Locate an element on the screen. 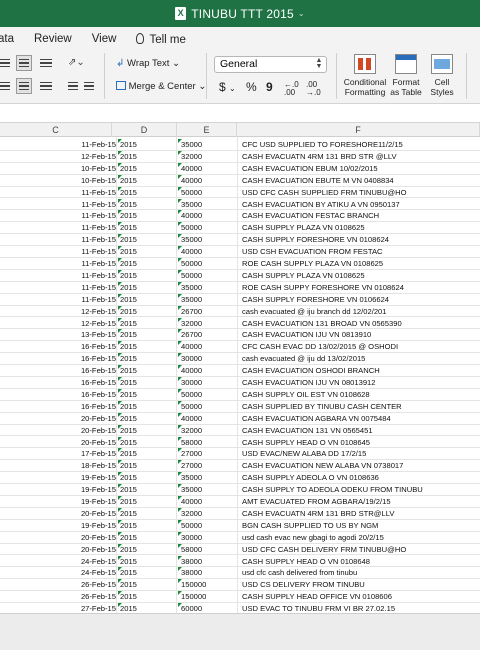  align-center-icon is located at coordinates (24, 86).